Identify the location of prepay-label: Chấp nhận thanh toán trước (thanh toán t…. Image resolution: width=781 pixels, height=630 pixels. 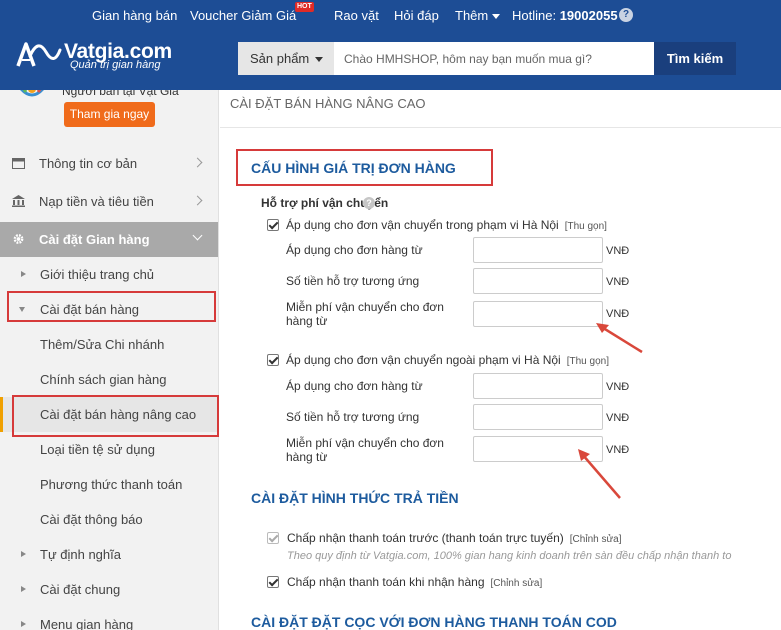
(425, 538).